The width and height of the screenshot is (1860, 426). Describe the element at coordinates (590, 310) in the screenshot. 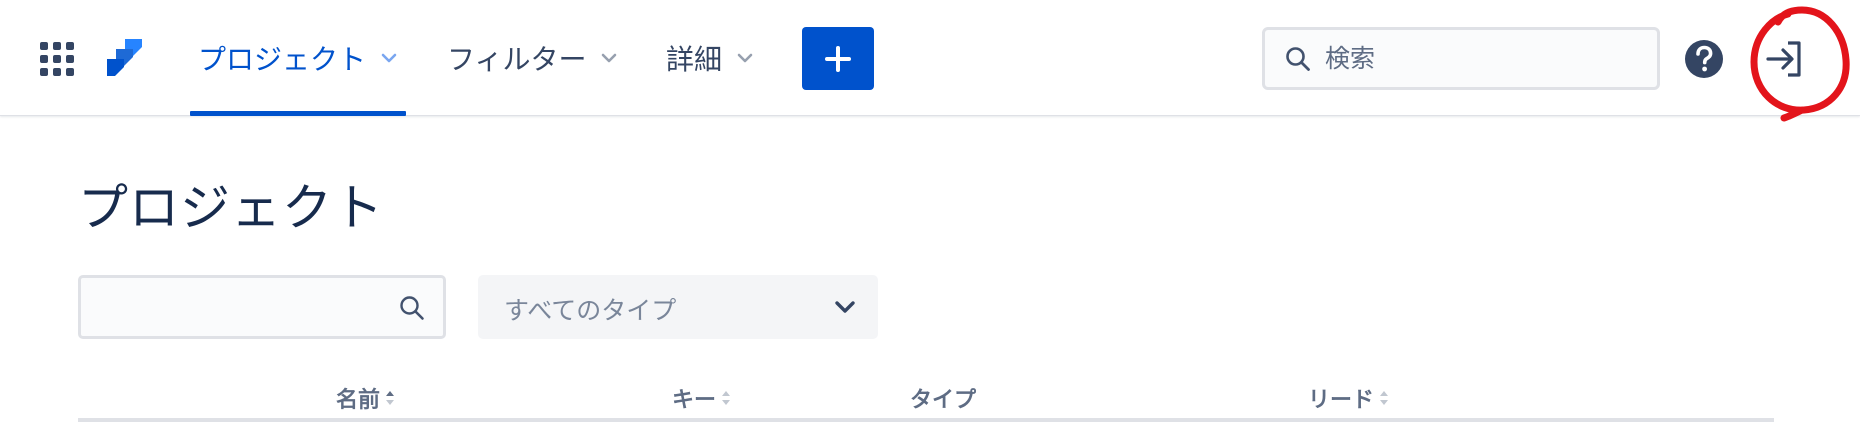

I see `project-type-select-value: すべてのタイプ` at that location.